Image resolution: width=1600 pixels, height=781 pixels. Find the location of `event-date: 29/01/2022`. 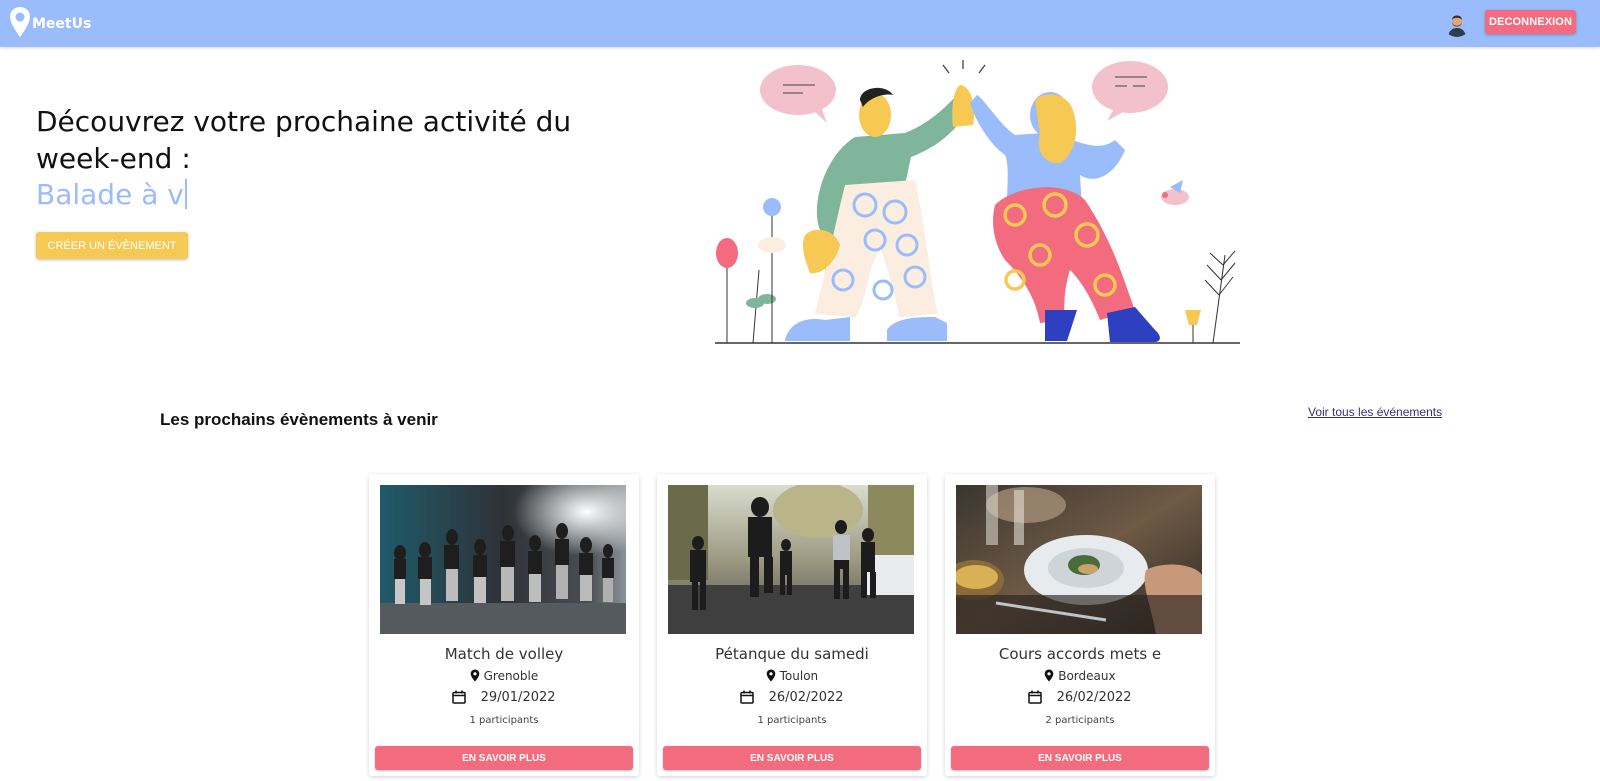

event-date: 29/01/2022 is located at coordinates (504, 697).